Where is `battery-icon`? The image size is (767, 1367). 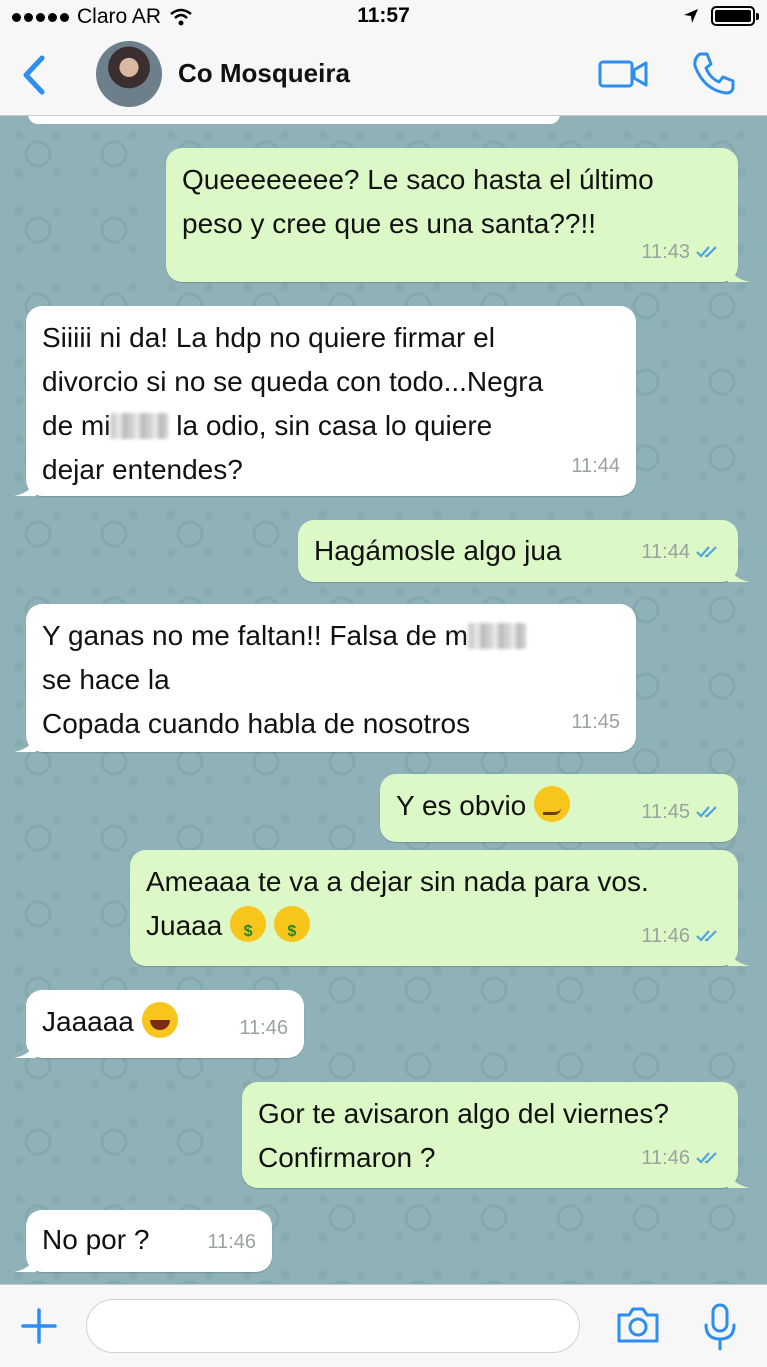
battery-icon is located at coordinates (735, 16).